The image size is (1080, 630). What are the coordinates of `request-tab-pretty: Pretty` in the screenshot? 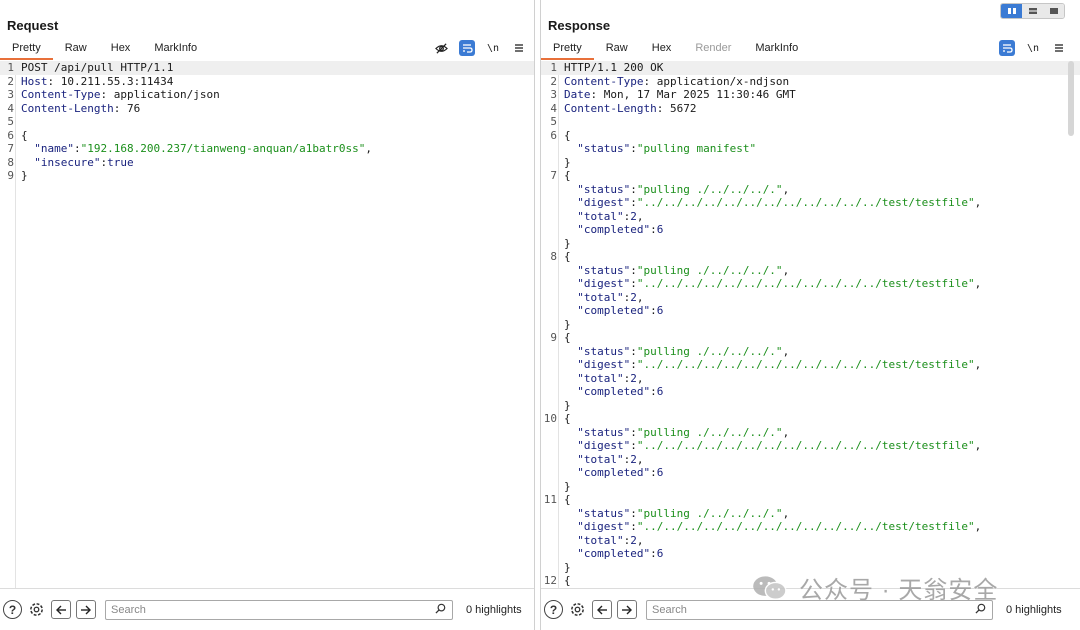 It's located at (26, 50).